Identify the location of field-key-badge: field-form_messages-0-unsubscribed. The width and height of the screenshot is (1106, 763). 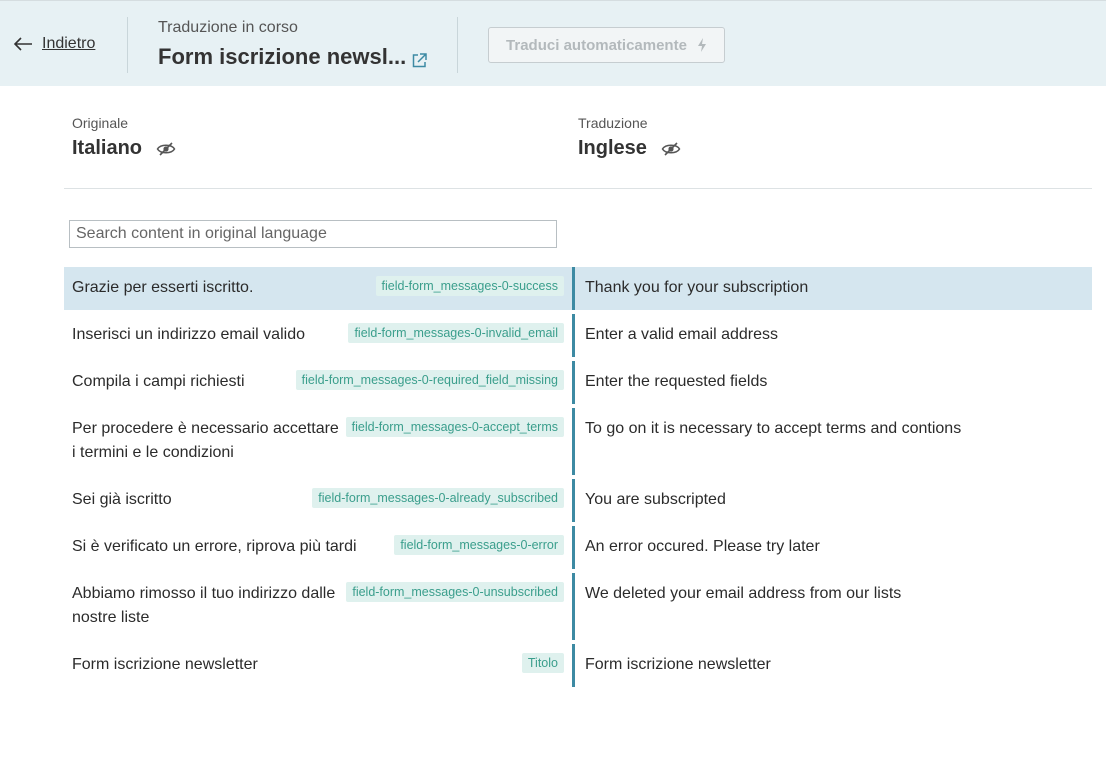
(455, 592).